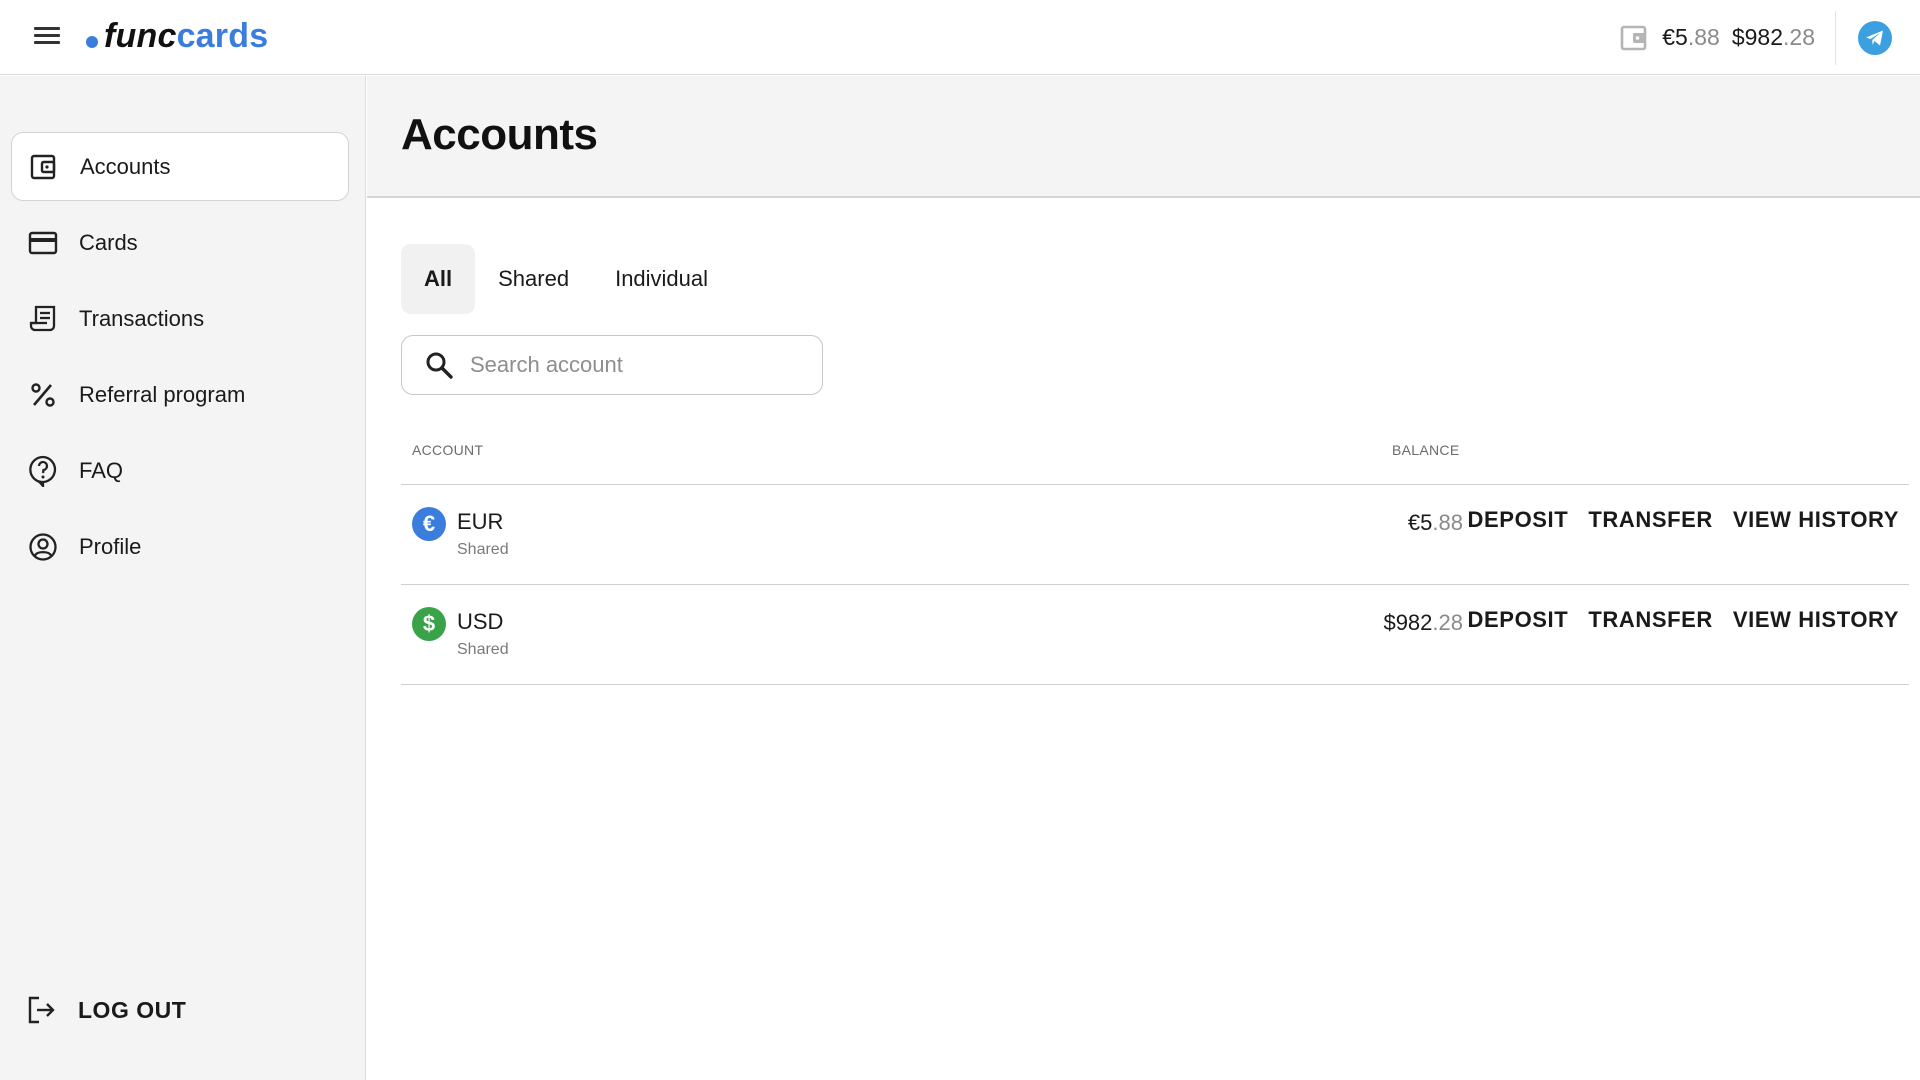 Image resolution: width=1920 pixels, height=1080 pixels. What do you see at coordinates (92, 42) in the screenshot?
I see `logo-dot` at bounding box center [92, 42].